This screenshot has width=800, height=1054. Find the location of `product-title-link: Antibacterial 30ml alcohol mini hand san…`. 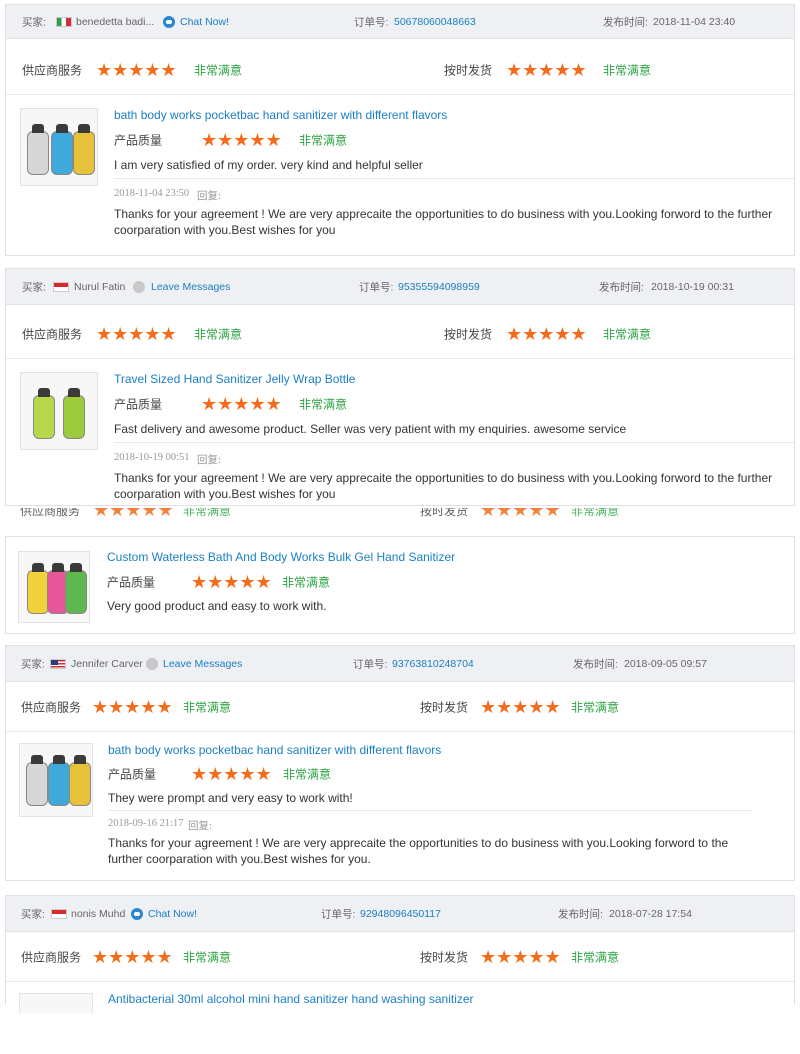

product-title-link: Antibacterial 30ml alcohol mini hand san… is located at coordinates (291, 999).